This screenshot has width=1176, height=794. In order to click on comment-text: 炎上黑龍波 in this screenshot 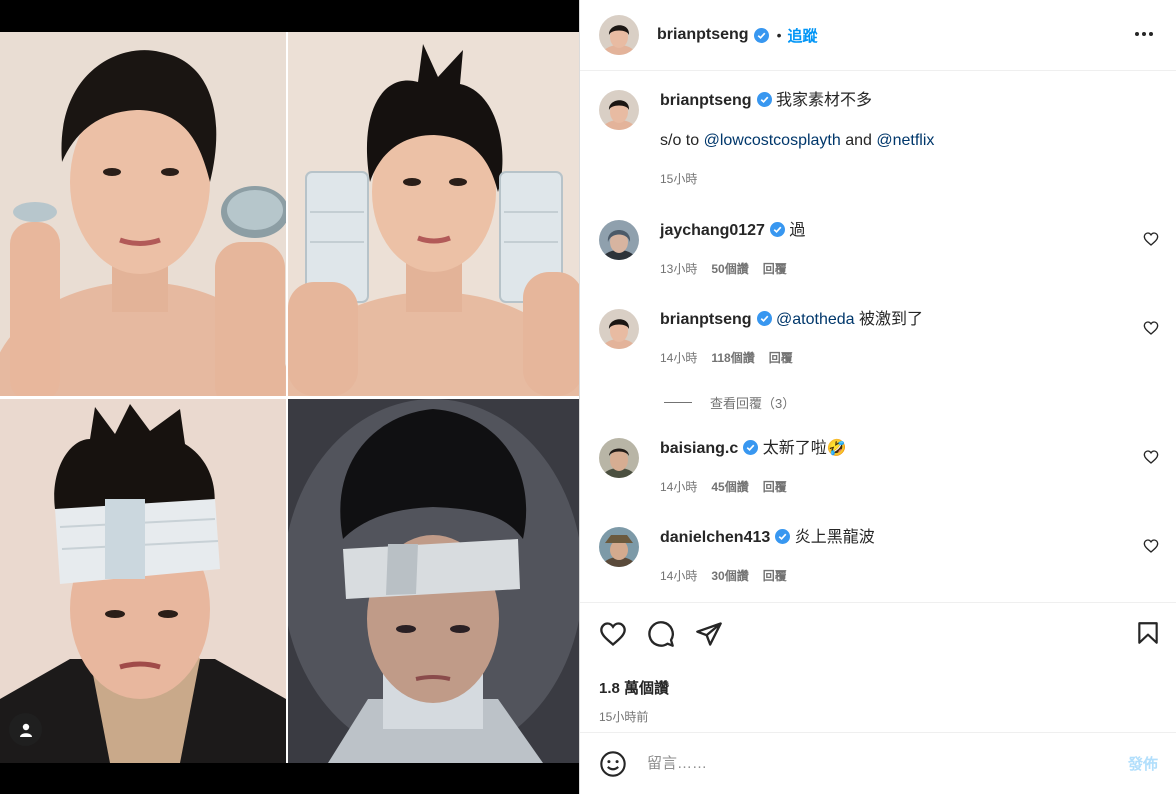, I will do `click(834, 537)`.